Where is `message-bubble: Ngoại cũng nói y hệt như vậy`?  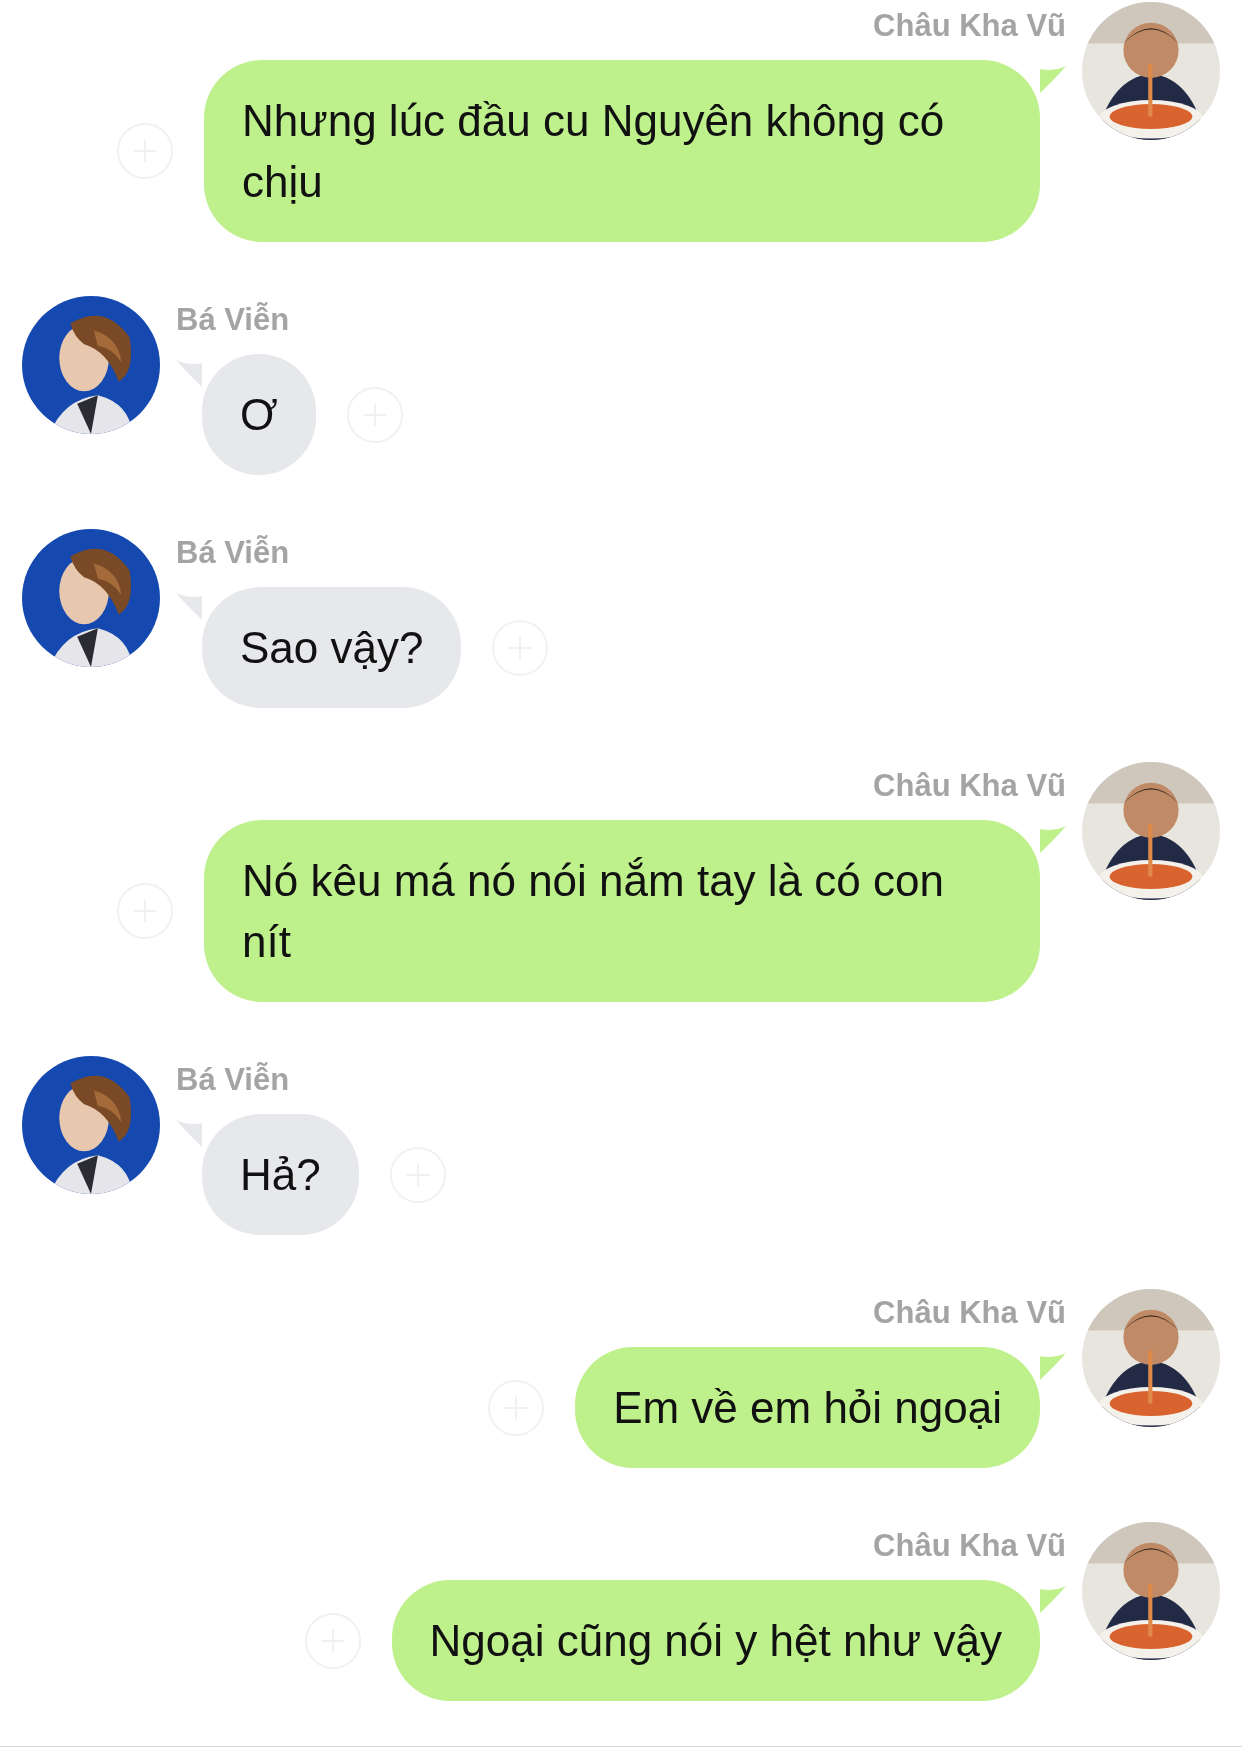 message-bubble: Ngoại cũng nói y hệt như vậy is located at coordinates (715, 1640).